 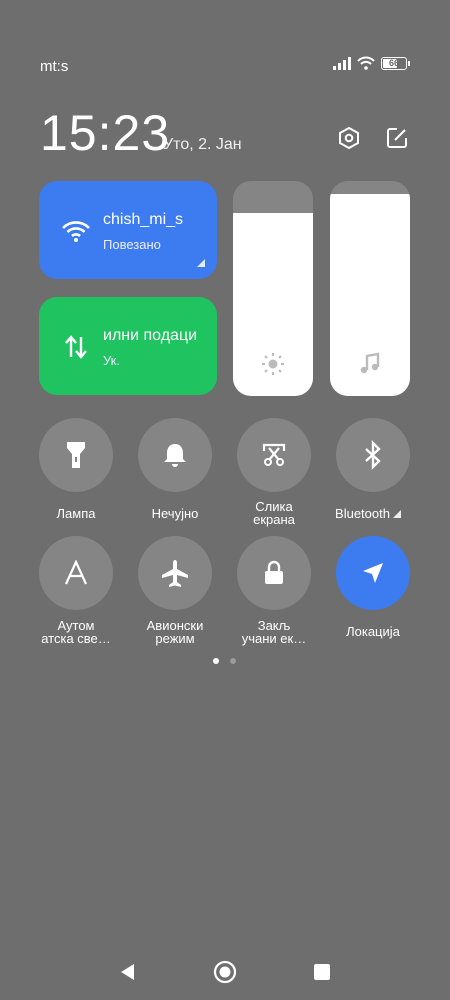 I want to click on airplane-mode-toggle, so click(x=175, y=573).